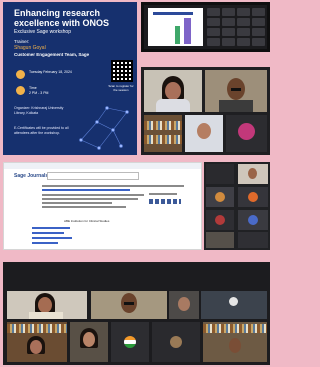 This screenshot has height=367, width=320. What do you see at coordinates (104, 128) in the screenshot?
I see `network-graphic-icon` at bounding box center [104, 128].